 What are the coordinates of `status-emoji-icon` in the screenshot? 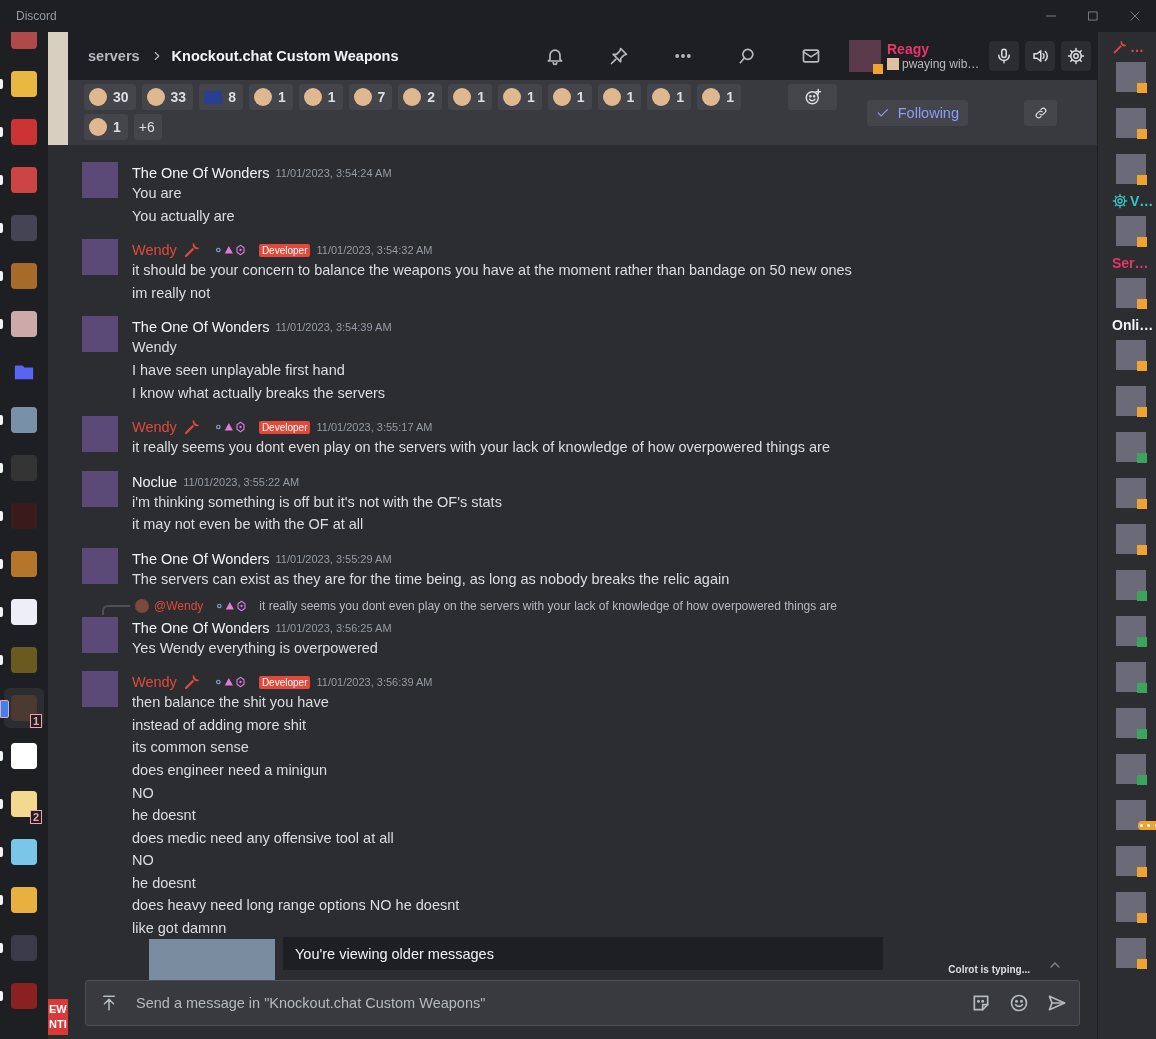 It's located at (893, 64).